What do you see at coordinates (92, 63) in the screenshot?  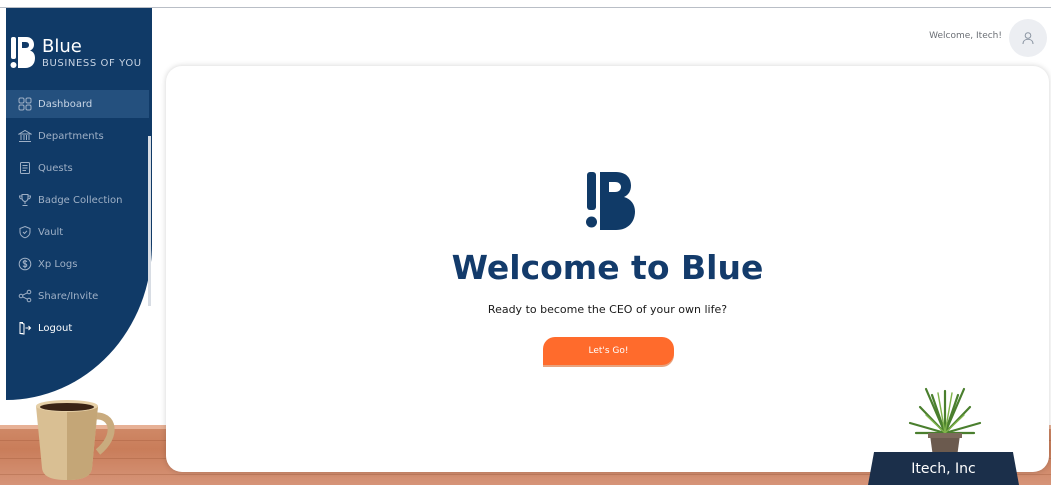 I see `brand-tagline: BUSINESS OF YOU` at bounding box center [92, 63].